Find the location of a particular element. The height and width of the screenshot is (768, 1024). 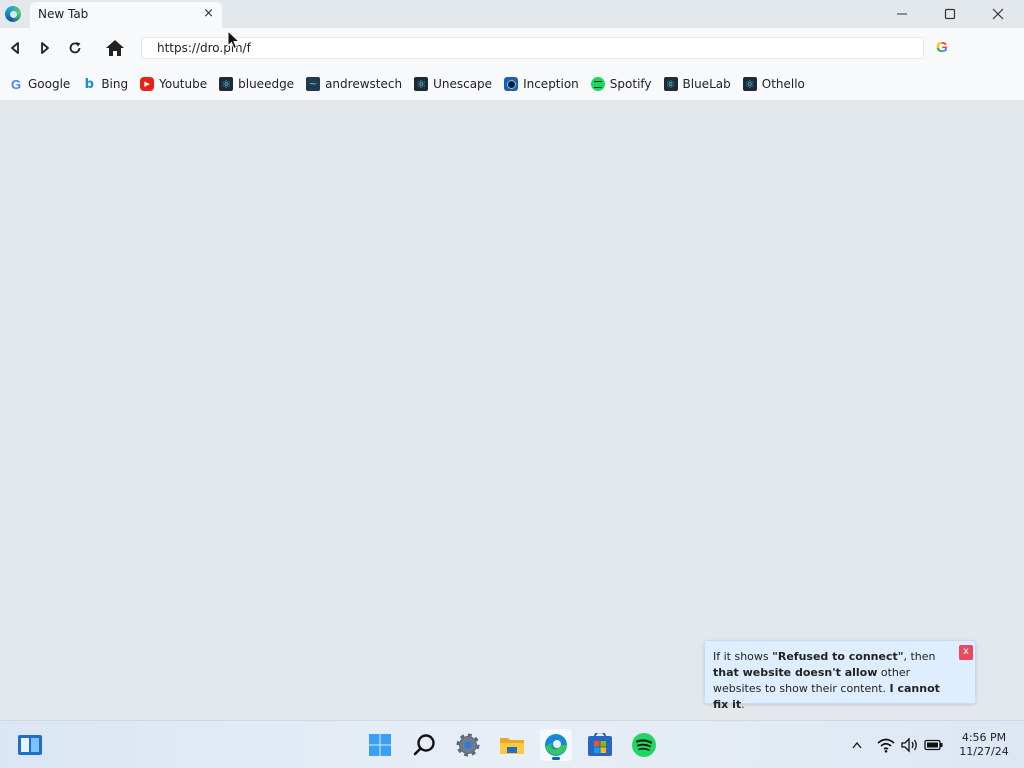

bookmark-andrewstech: ~ andrewstech is located at coordinates (354, 84).